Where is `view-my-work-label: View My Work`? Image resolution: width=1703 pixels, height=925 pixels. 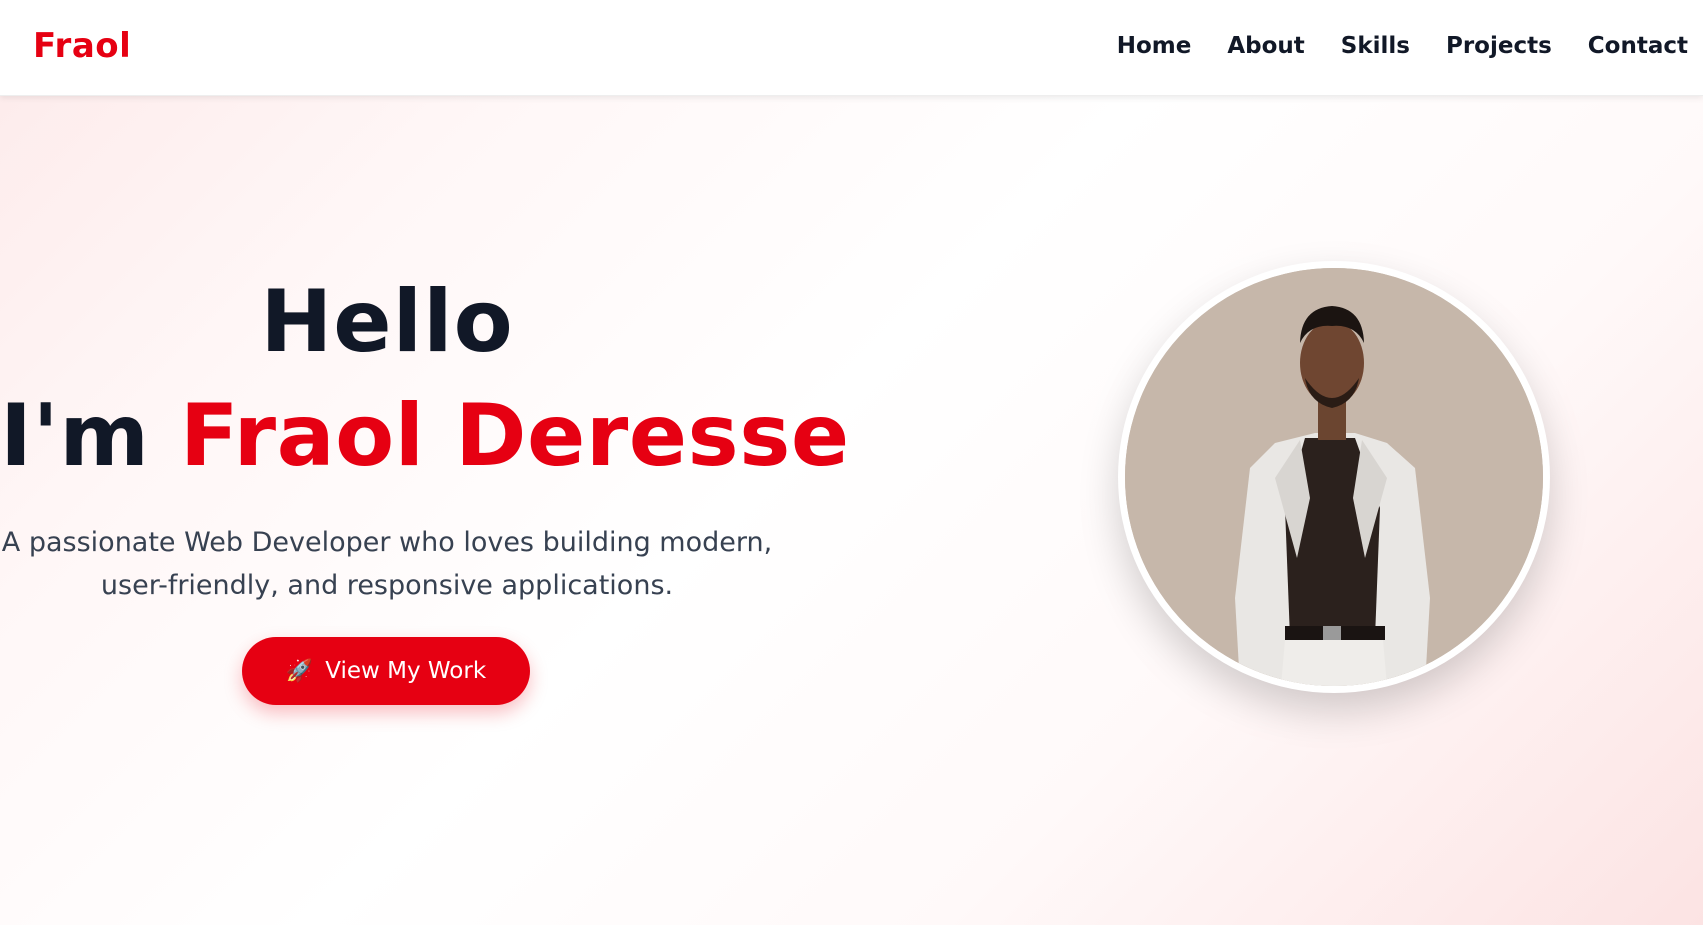 view-my-work-label: View My Work is located at coordinates (406, 671).